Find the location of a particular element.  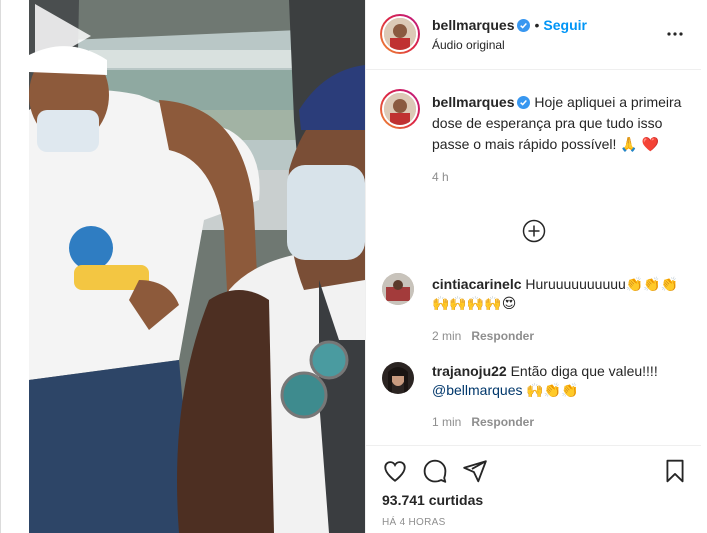

comment-emoji: 🙌👏👏 is located at coordinates (552, 390).